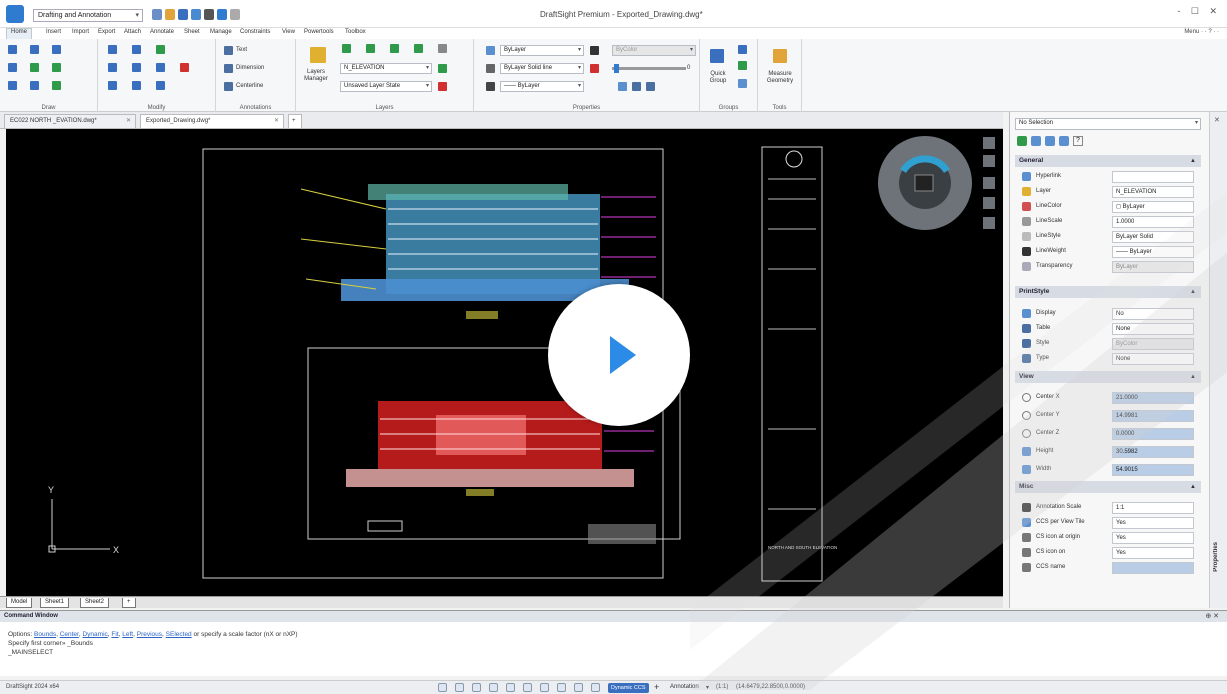  What do you see at coordinates (80, 32) in the screenshot?
I see `tab-import: Import` at bounding box center [80, 32].